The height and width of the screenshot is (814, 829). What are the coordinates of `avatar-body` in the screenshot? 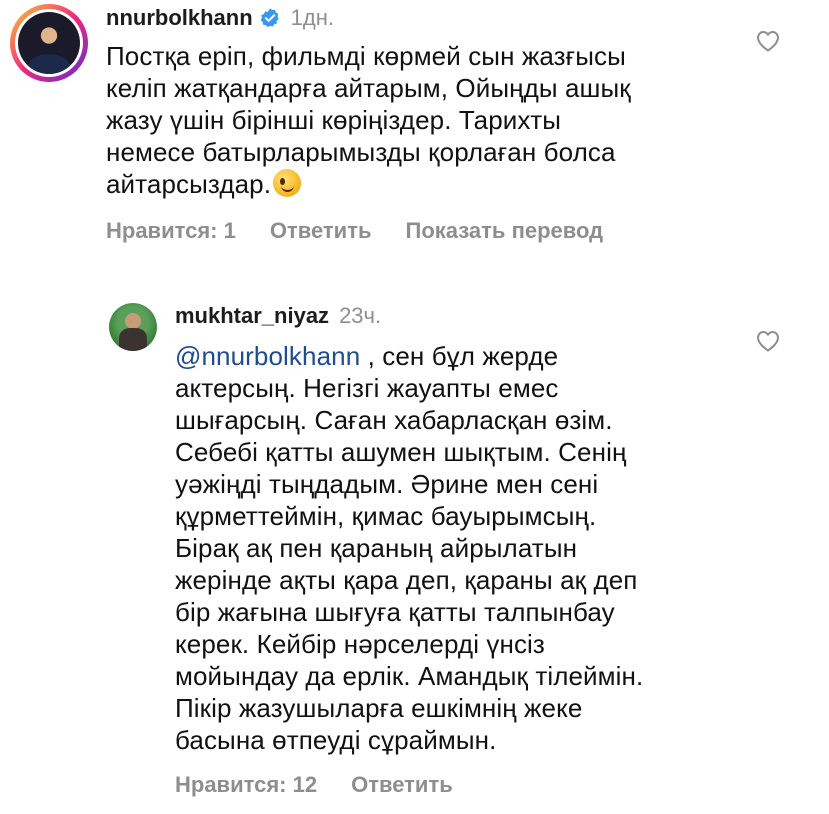 It's located at (133, 339).